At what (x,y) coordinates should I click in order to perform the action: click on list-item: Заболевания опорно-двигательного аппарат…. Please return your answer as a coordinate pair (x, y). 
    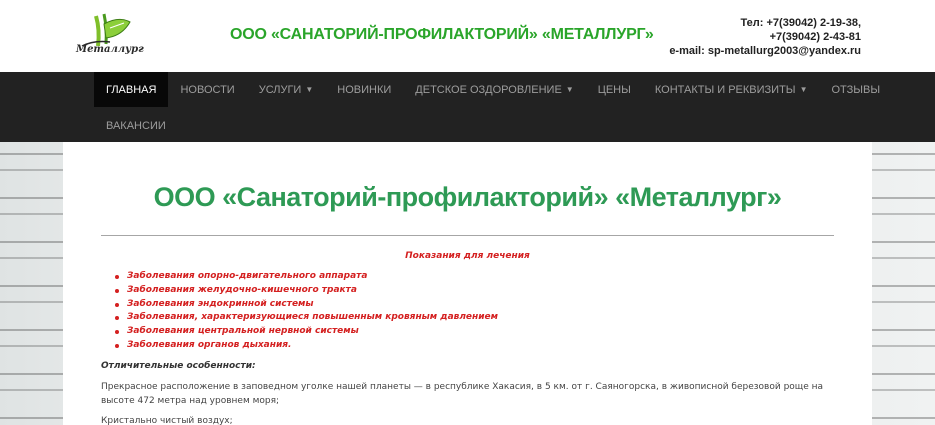
    Looking at the image, I should click on (306, 277).